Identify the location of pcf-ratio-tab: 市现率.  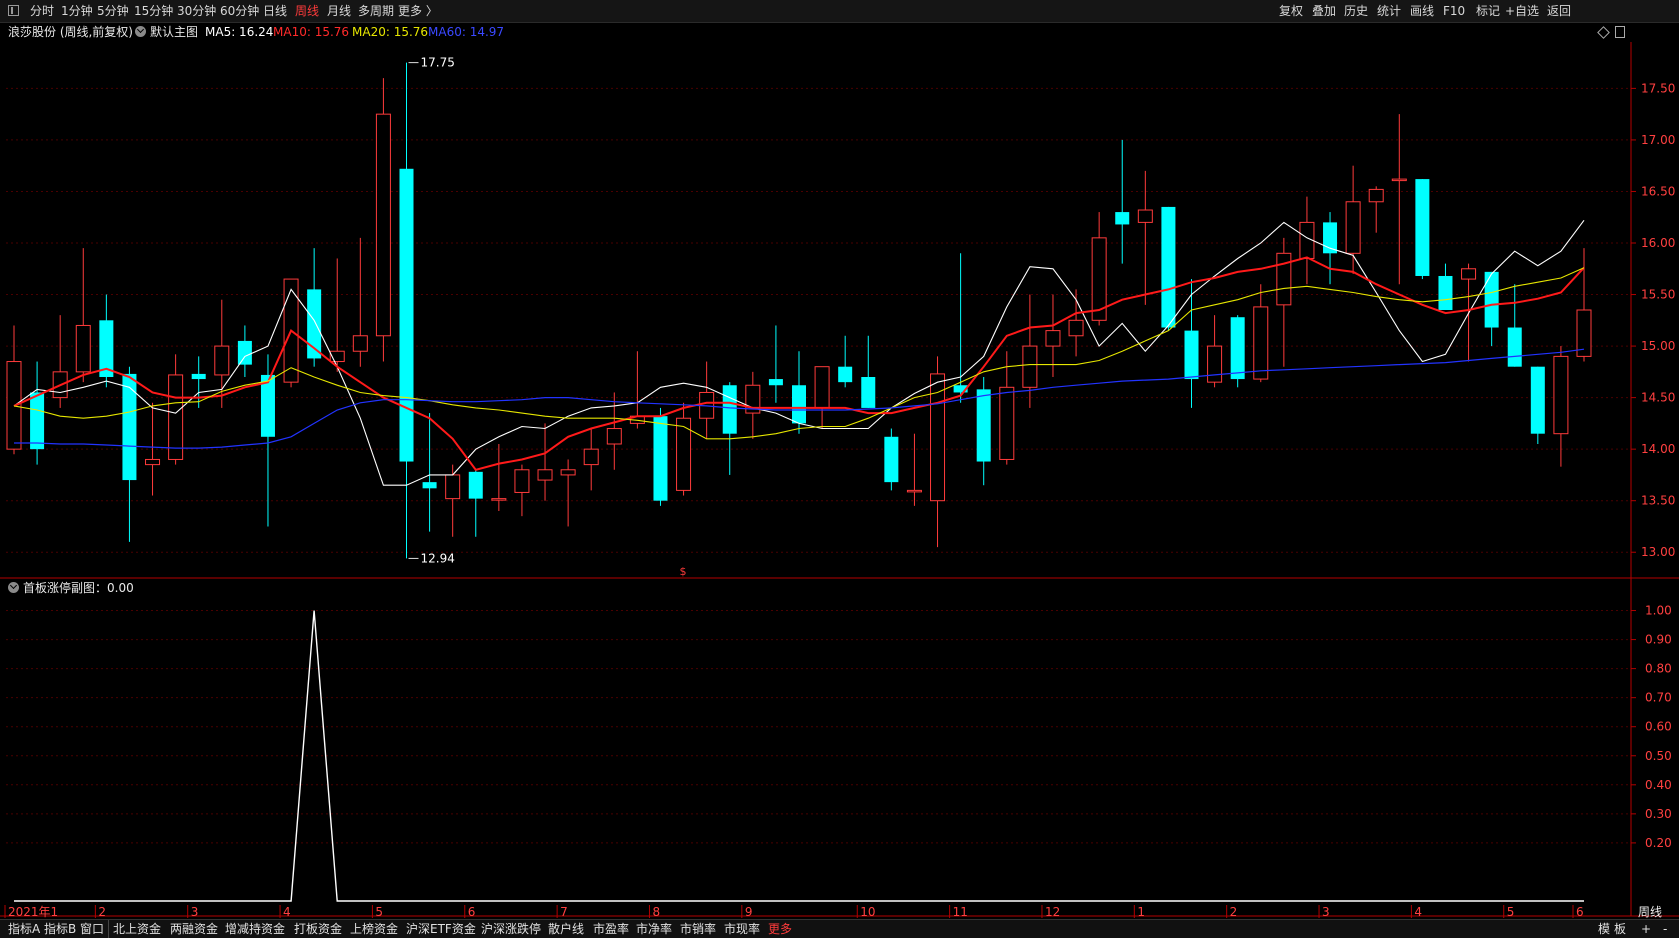
(742, 929).